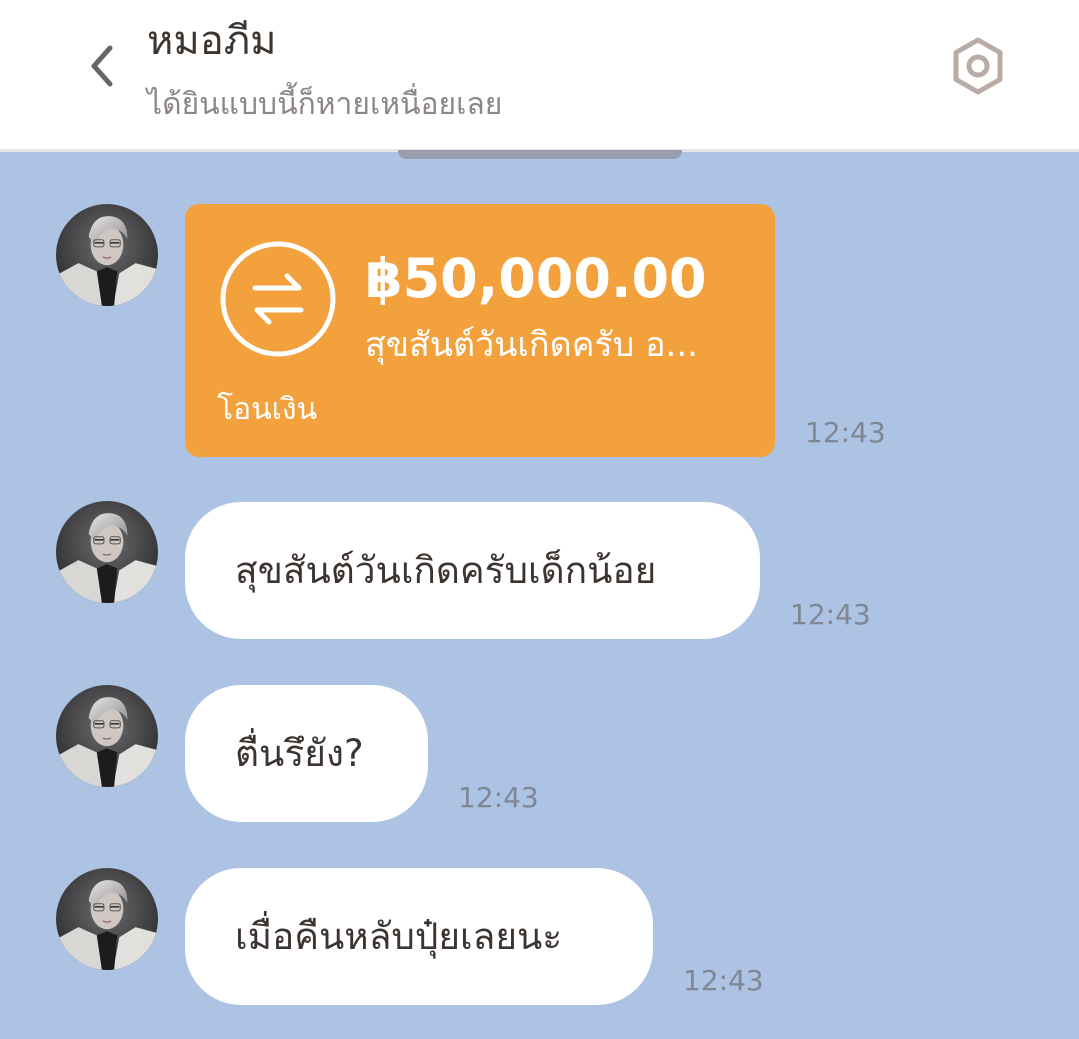  What do you see at coordinates (536, 278) in the screenshot?
I see `transfer-amount: ฿50,000.00` at bounding box center [536, 278].